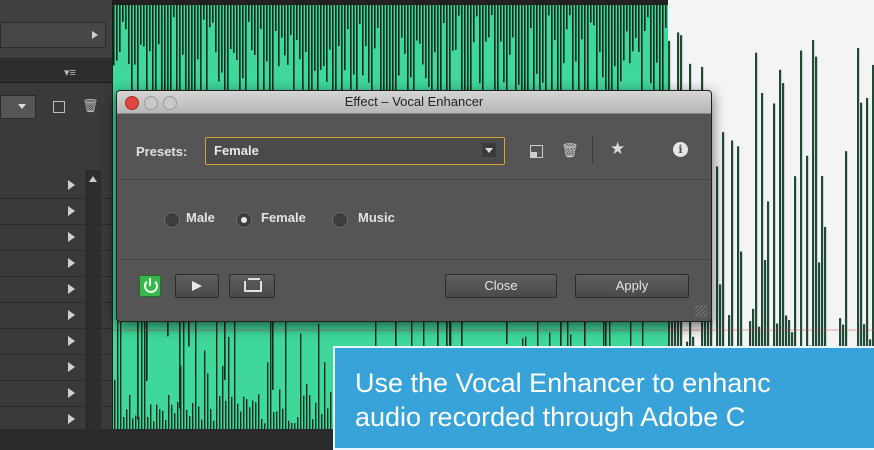 The image size is (874, 450). I want to click on close-button: Close, so click(501, 286).